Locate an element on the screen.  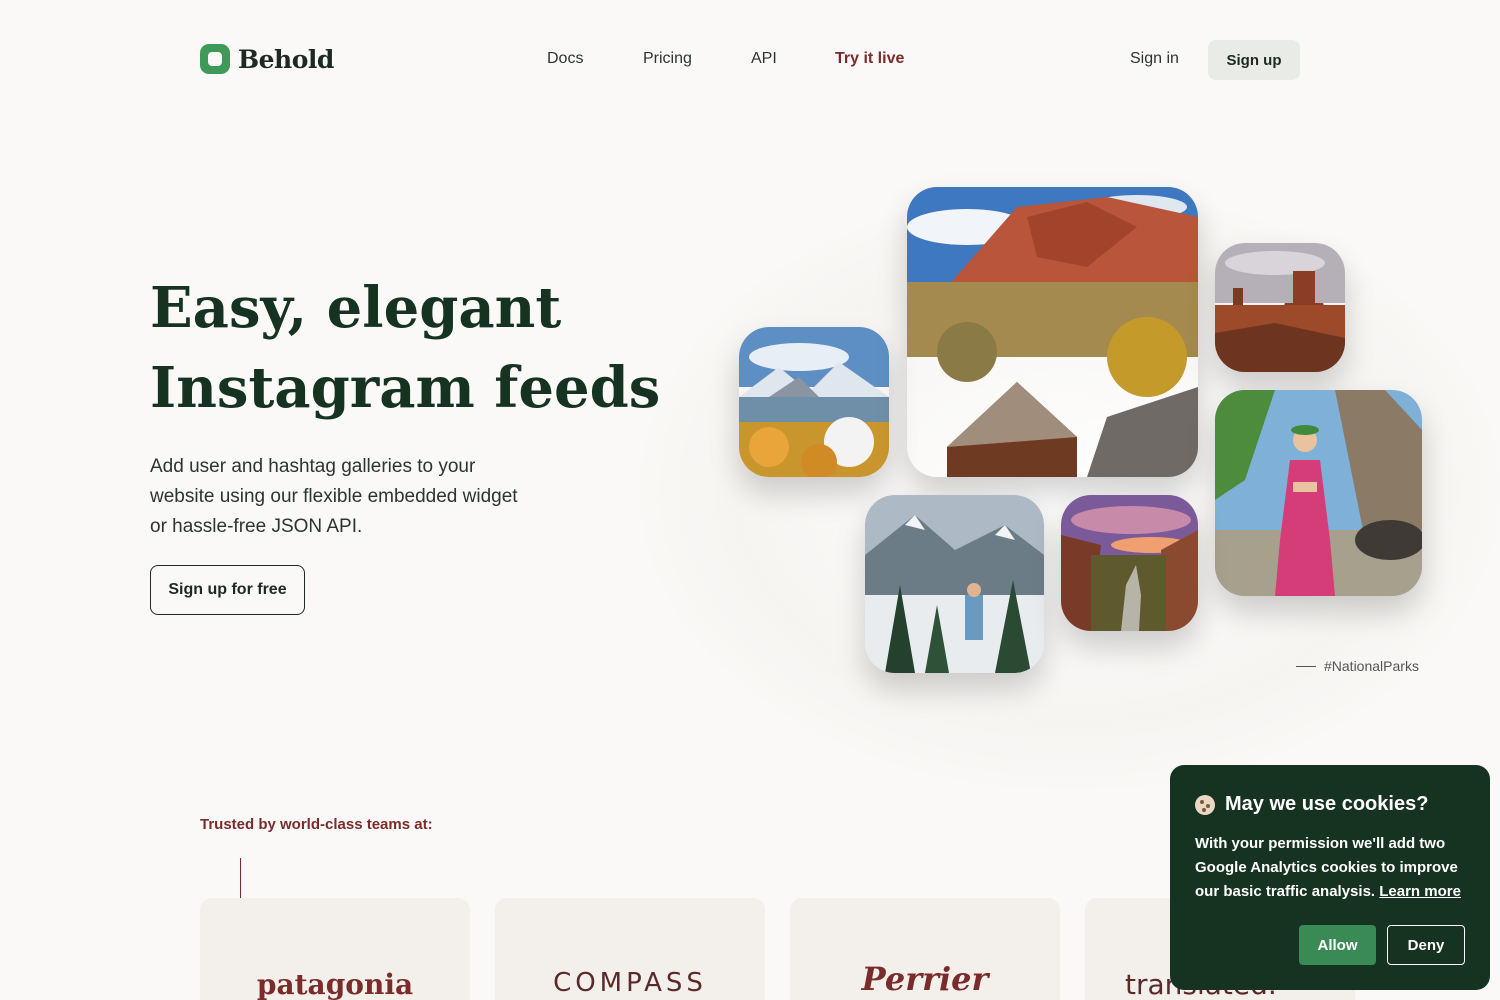
trusted-label: Trusted by world-class teams at: is located at coordinates (316, 824).